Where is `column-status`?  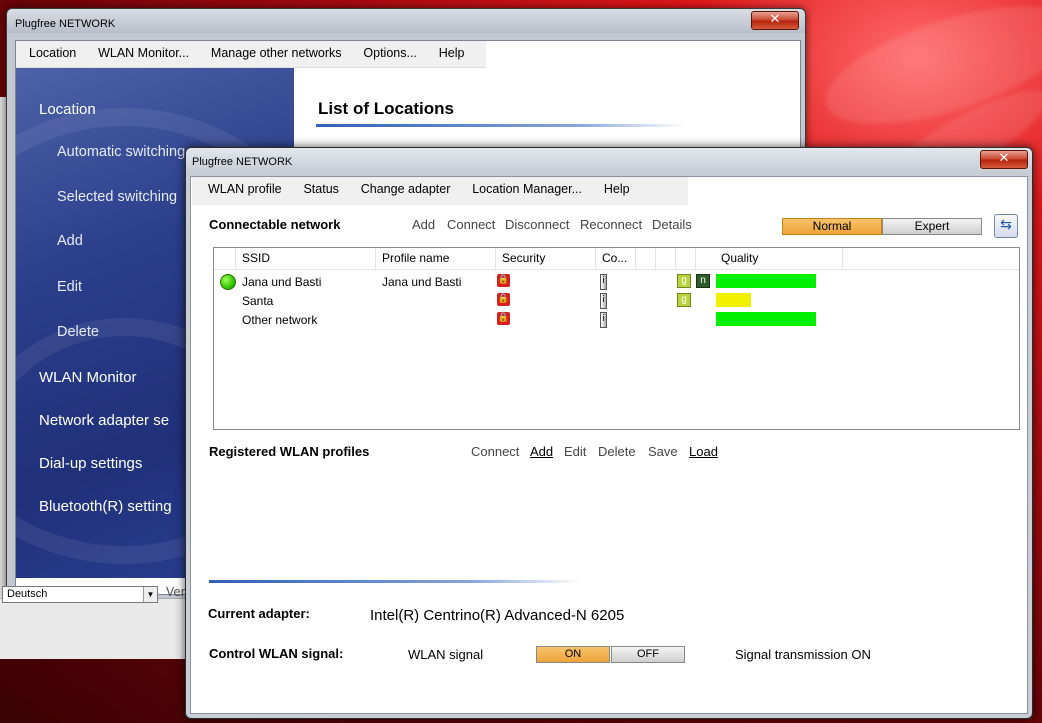 column-status is located at coordinates (225, 258).